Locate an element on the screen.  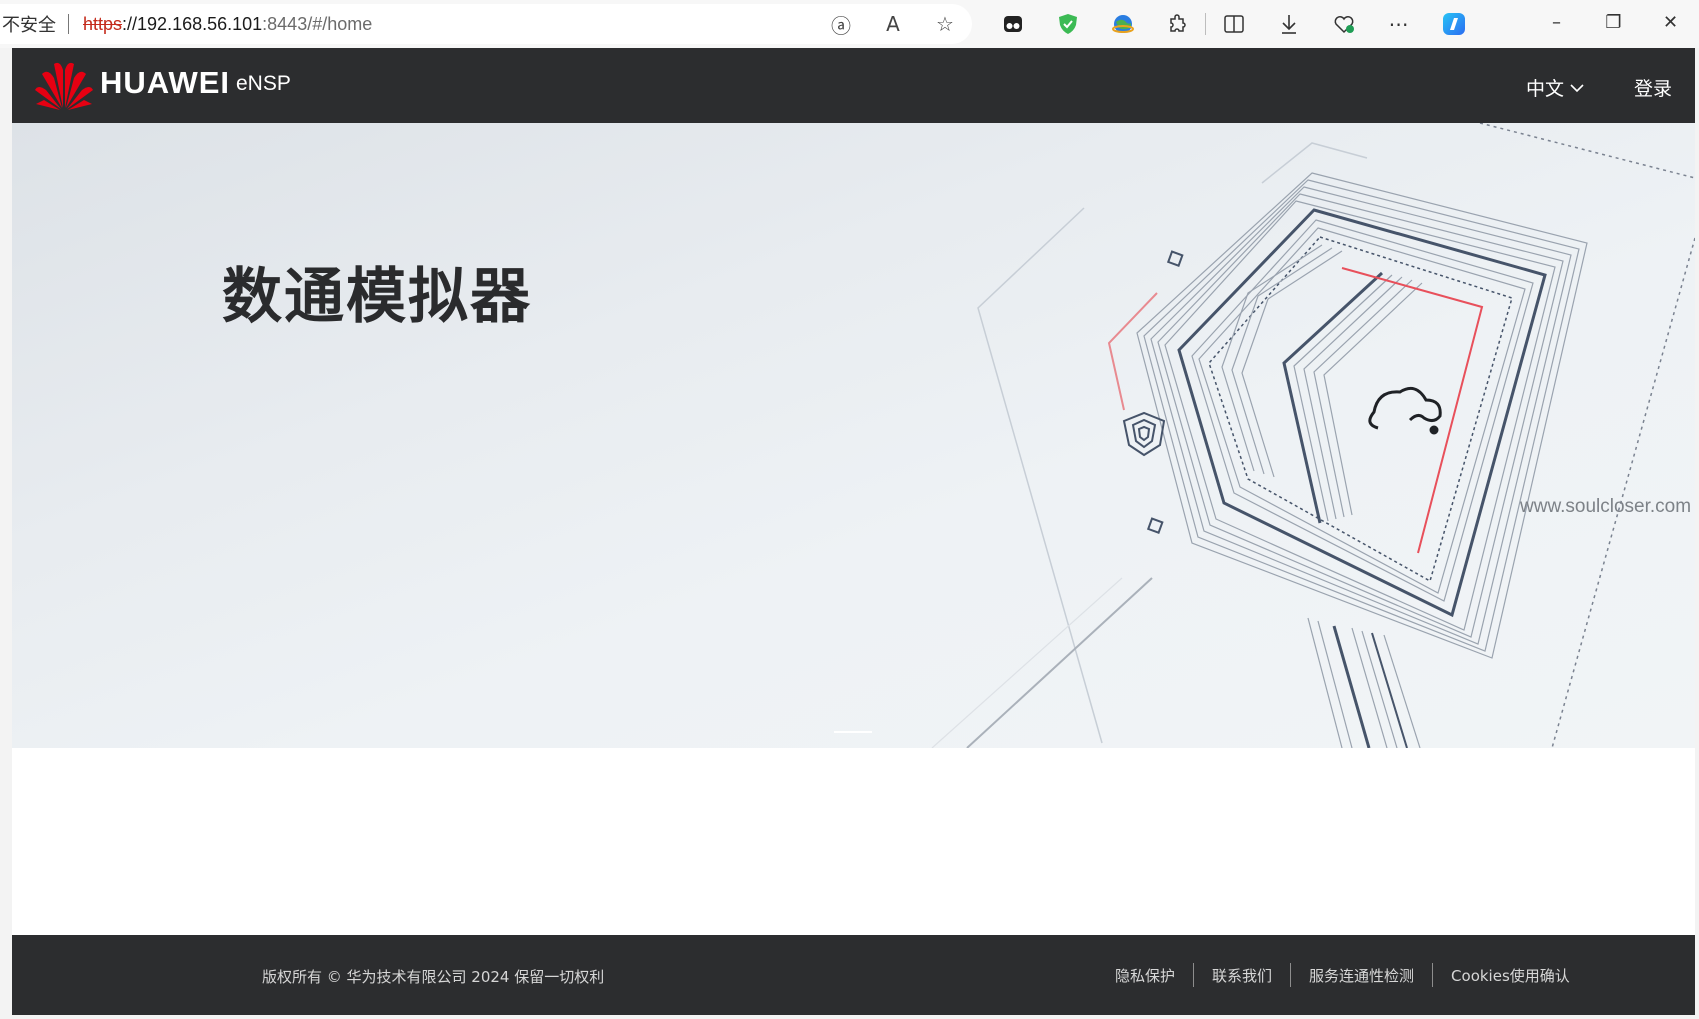
copilot-icon is located at coordinates (1453, 24).